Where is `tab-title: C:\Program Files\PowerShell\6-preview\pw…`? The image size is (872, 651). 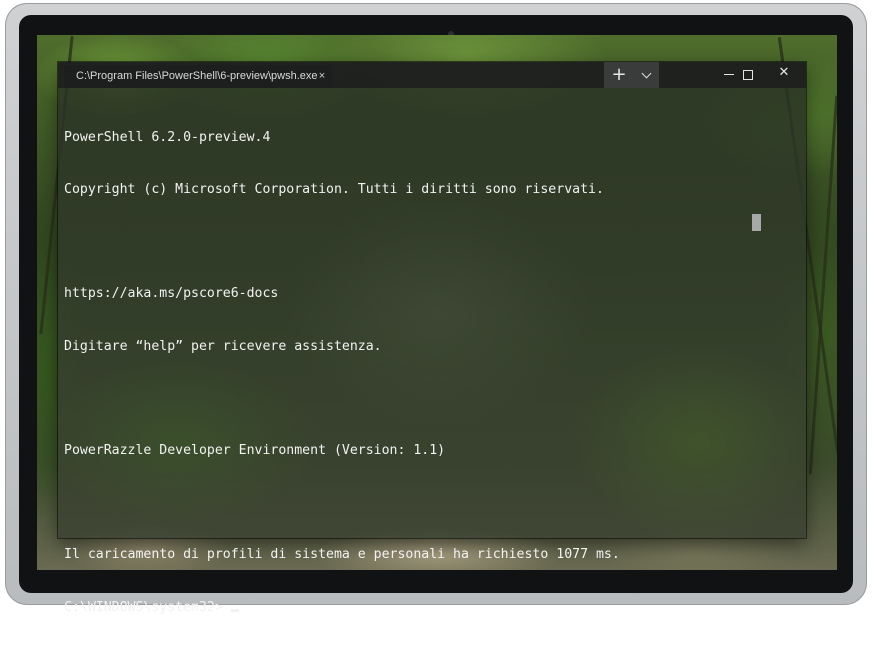
tab-title: C:\Program Files\PowerShell\6-preview\pw… is located at coordinates (197, 76).